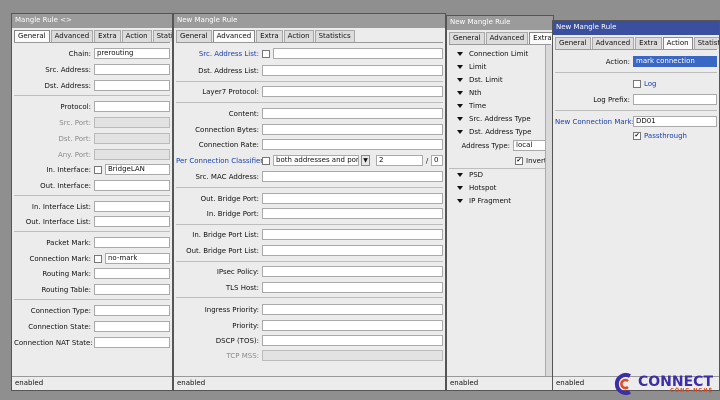 The height and width of the screenshot is (400, 720). What do you see at coordinates (132, 289) in the screenshot?
I see `routing-table-field` at bounding box center [132, 289].